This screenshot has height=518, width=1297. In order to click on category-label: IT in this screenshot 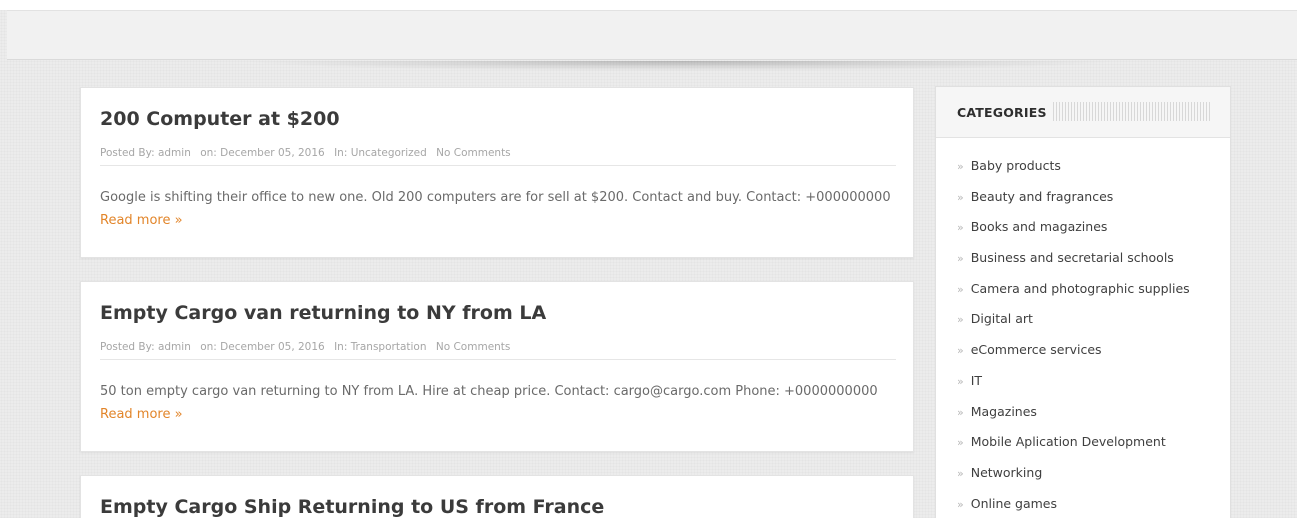, I will do `click(976, 380)`.